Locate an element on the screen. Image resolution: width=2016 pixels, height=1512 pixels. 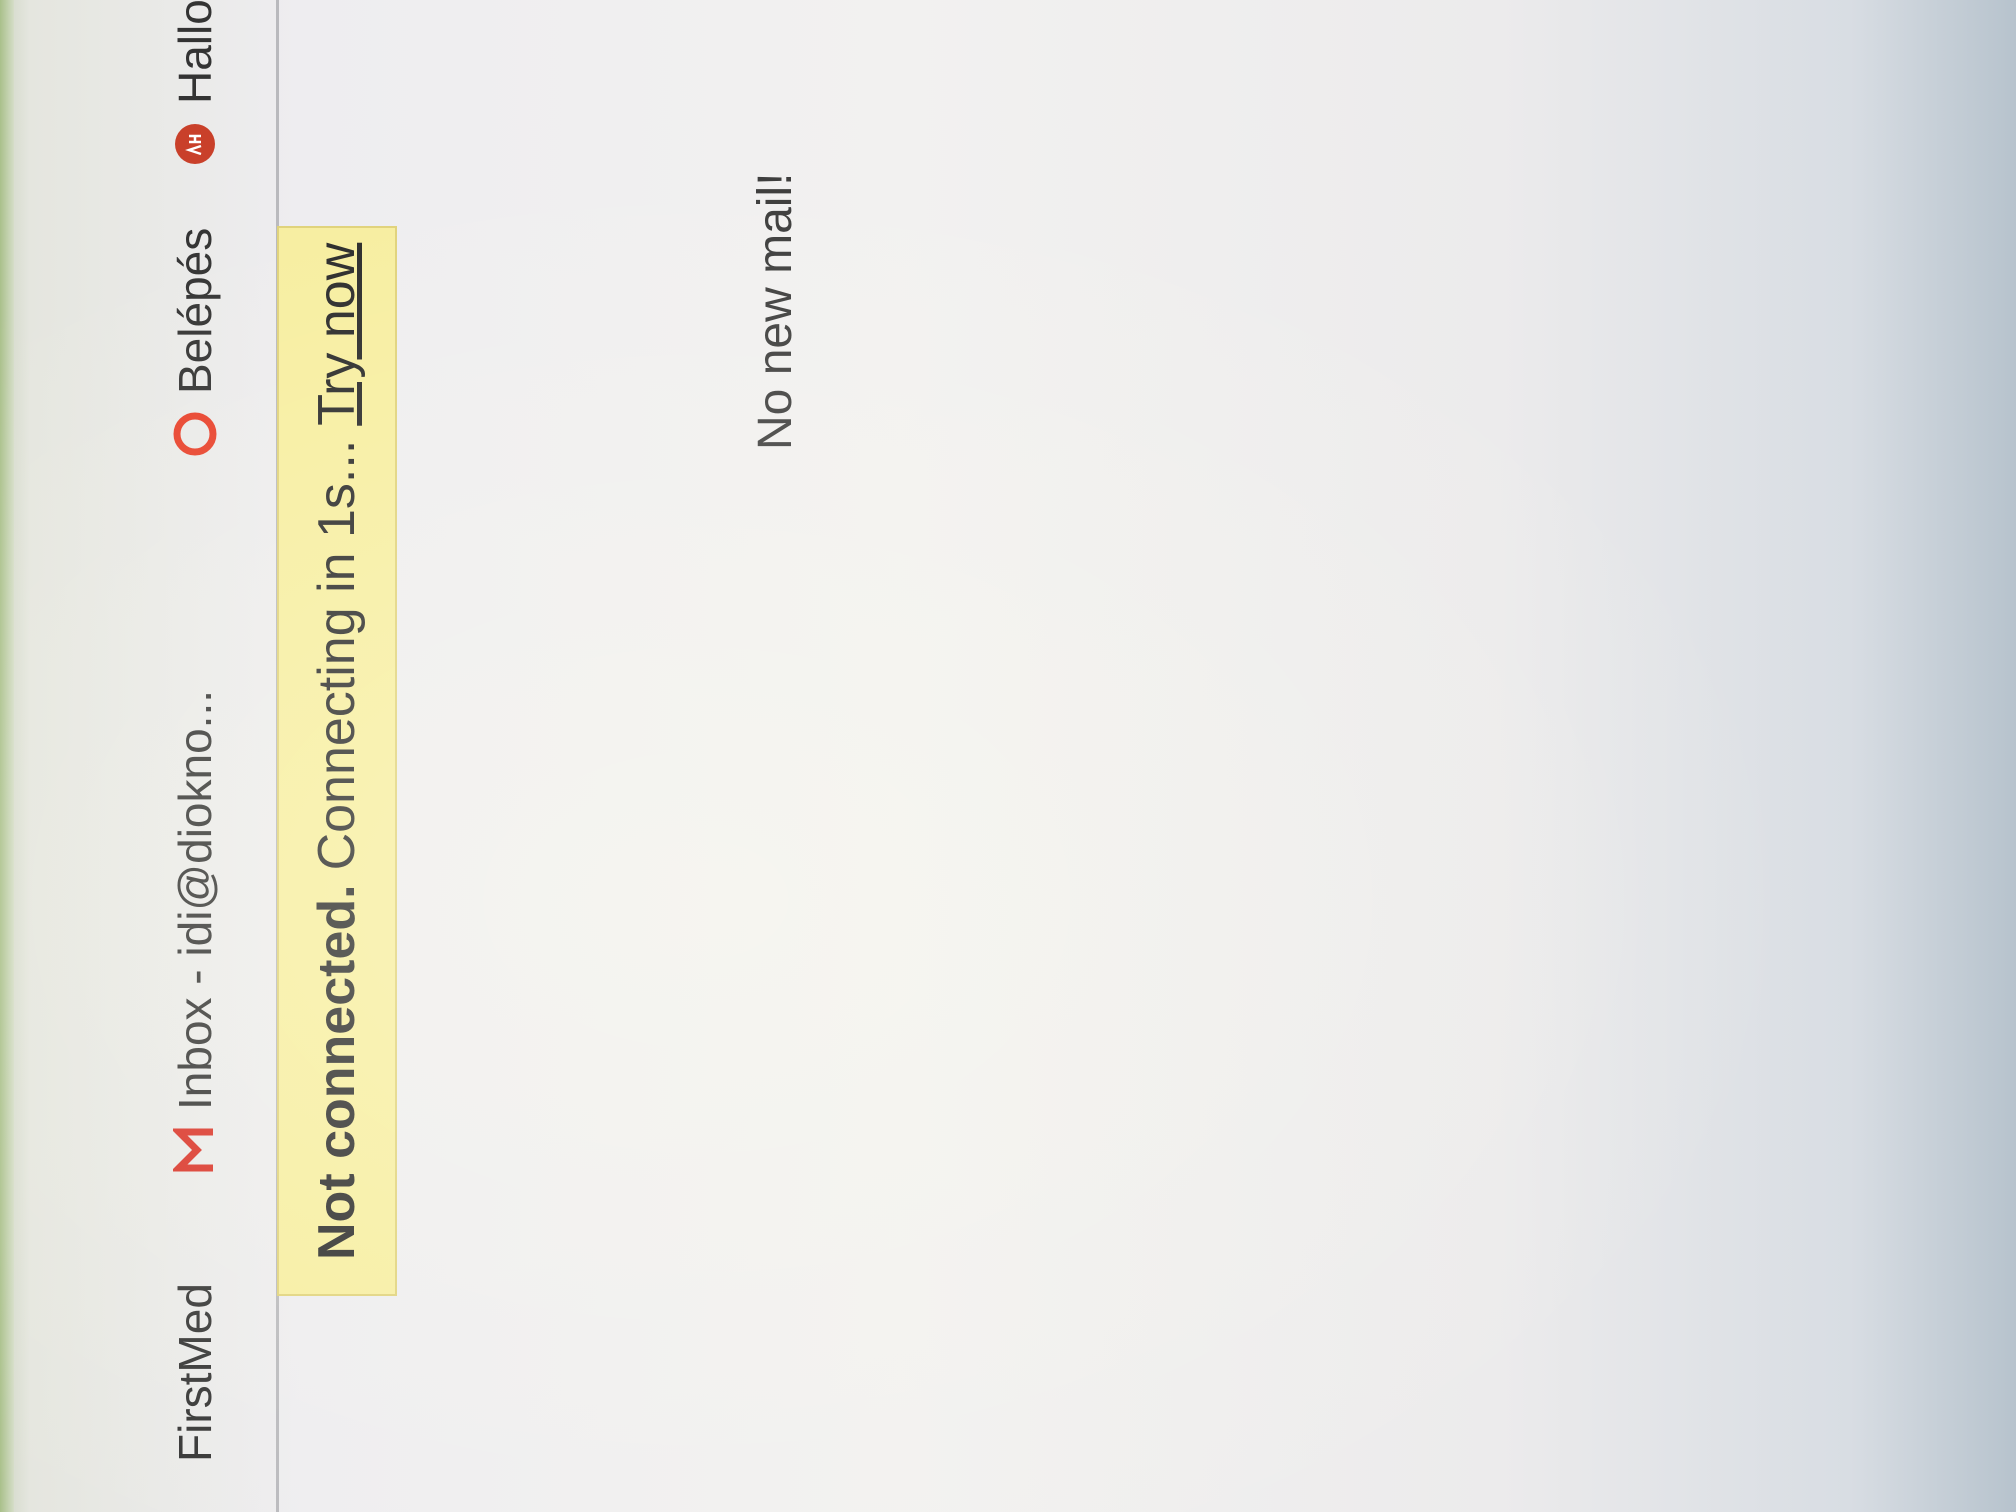
opera-icon is located at coordinates (195, 434).